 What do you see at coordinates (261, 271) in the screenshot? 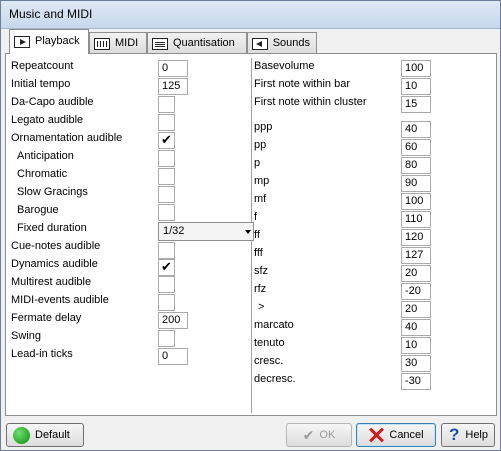
I see `dyn-sfz-label: sfz` at bounding box center [261, 271].